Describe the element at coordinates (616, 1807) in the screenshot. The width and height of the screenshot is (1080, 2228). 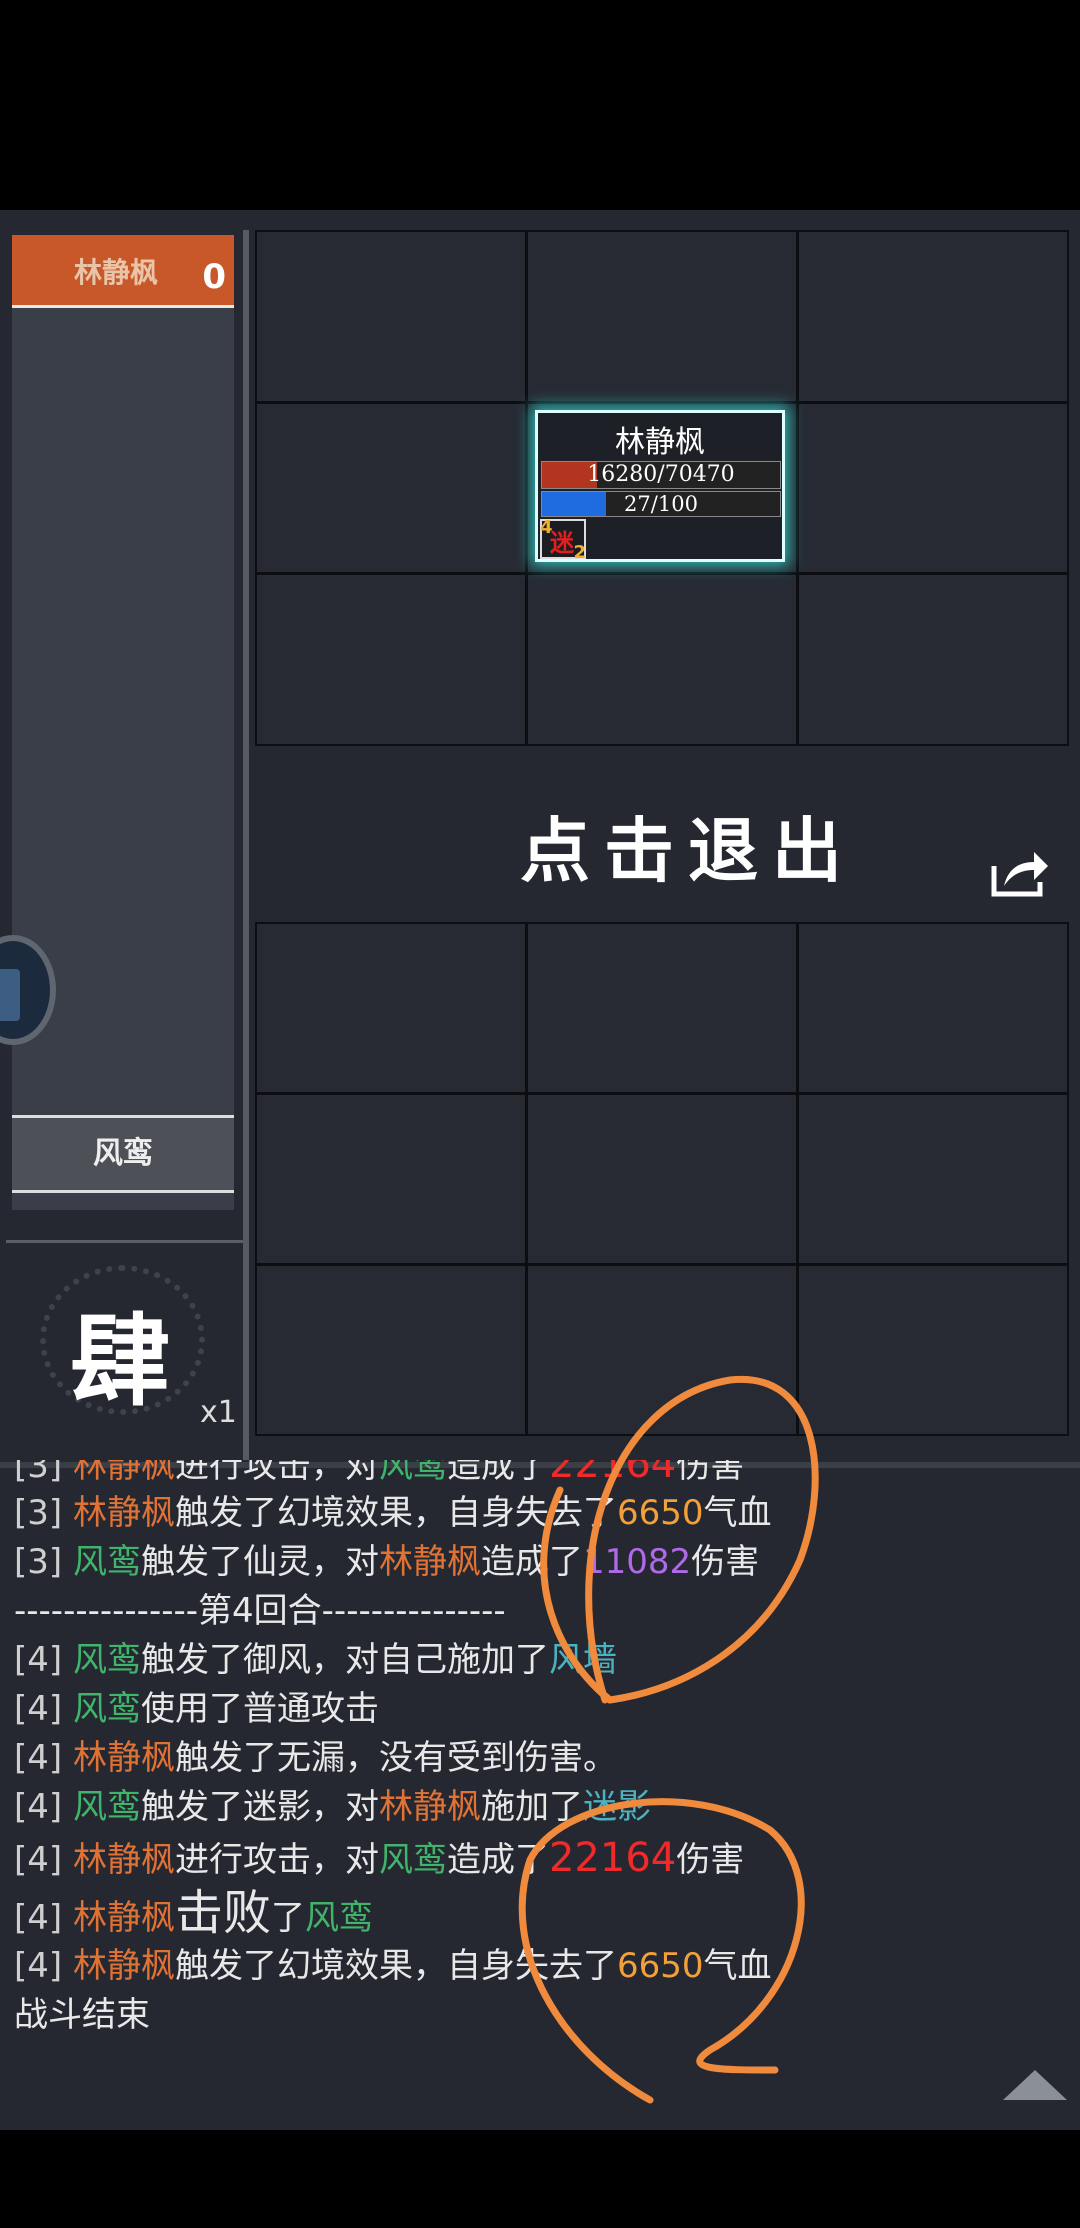
I see `debuff-name: 迷影` at that location.